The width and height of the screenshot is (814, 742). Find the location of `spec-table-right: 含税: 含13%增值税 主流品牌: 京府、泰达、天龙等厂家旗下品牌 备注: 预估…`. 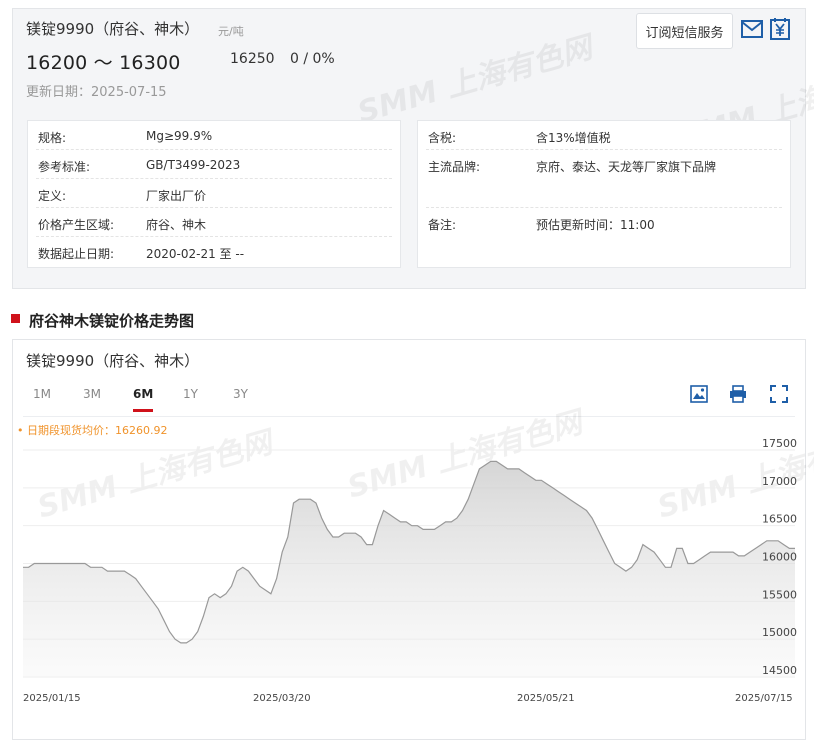

spec-table-right: 含税: 含13%增值税 主流品牌: 京府、泰达、天龙等厂家旗下品牌 备注: 预估… is located at coordinates (604, 194).